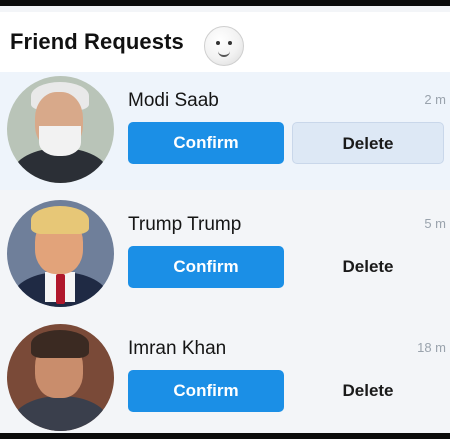  Describe the element at coordinates (173, 101) in the screenshot. I see `requester-name: Modi Saab` at that location.